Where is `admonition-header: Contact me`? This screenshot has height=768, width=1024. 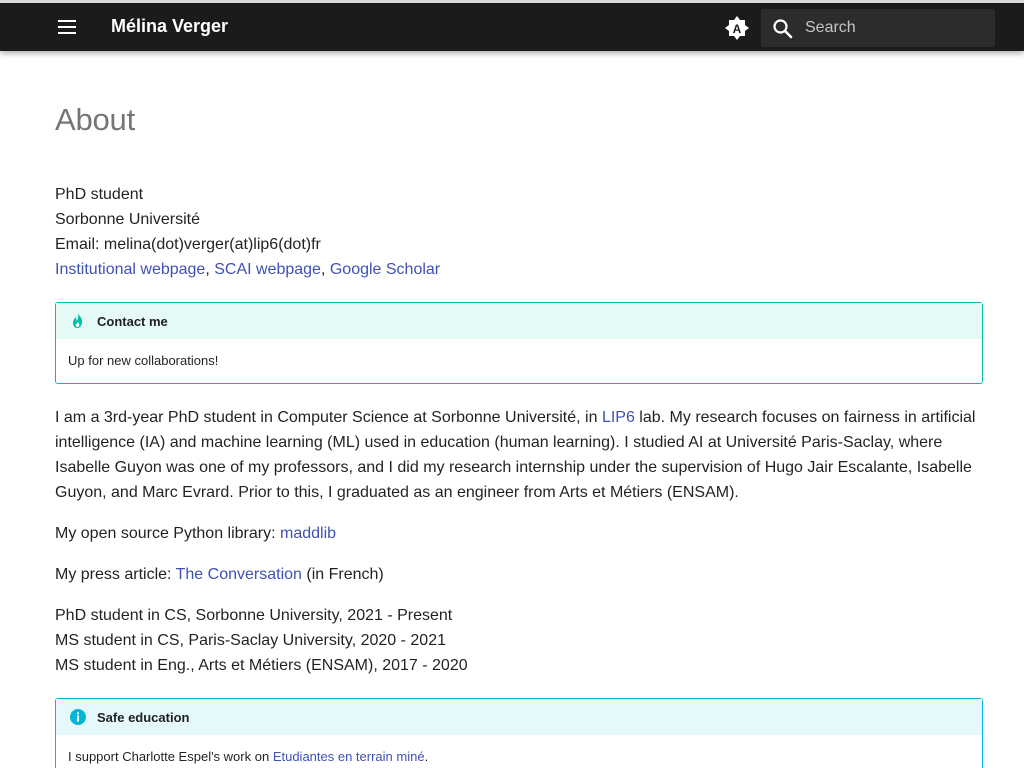
admonition-header: Contact me is located at coordinates (519, 321).